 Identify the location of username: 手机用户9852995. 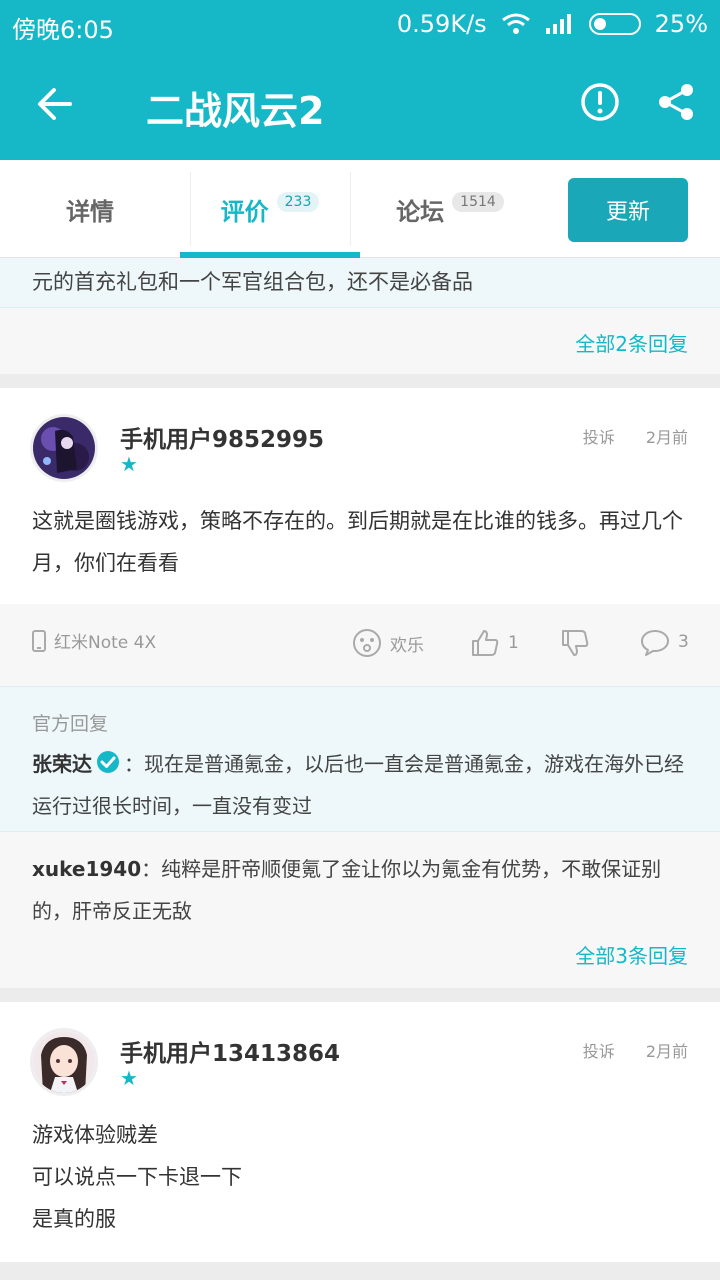
(222, 437).